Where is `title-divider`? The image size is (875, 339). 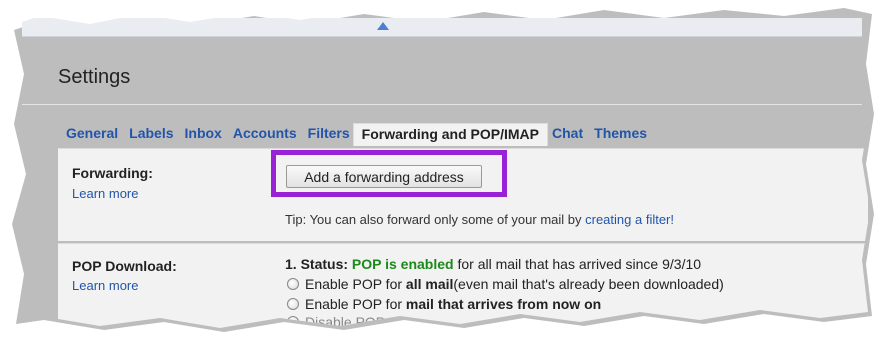
title-divider is located at coordinates (442, 104).